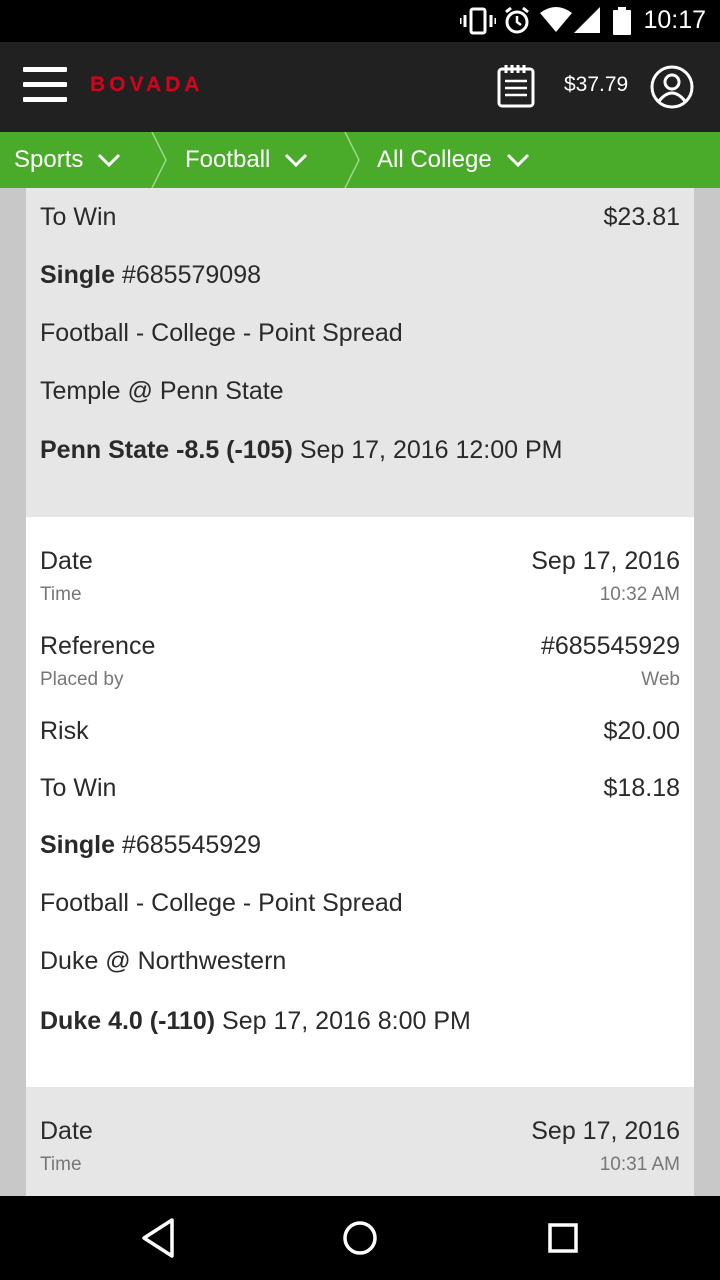  What do you see at coordinates (82, 679) in the screenshot?
I see `placed-by-label: Placed by` at bounding box center [82, 679].